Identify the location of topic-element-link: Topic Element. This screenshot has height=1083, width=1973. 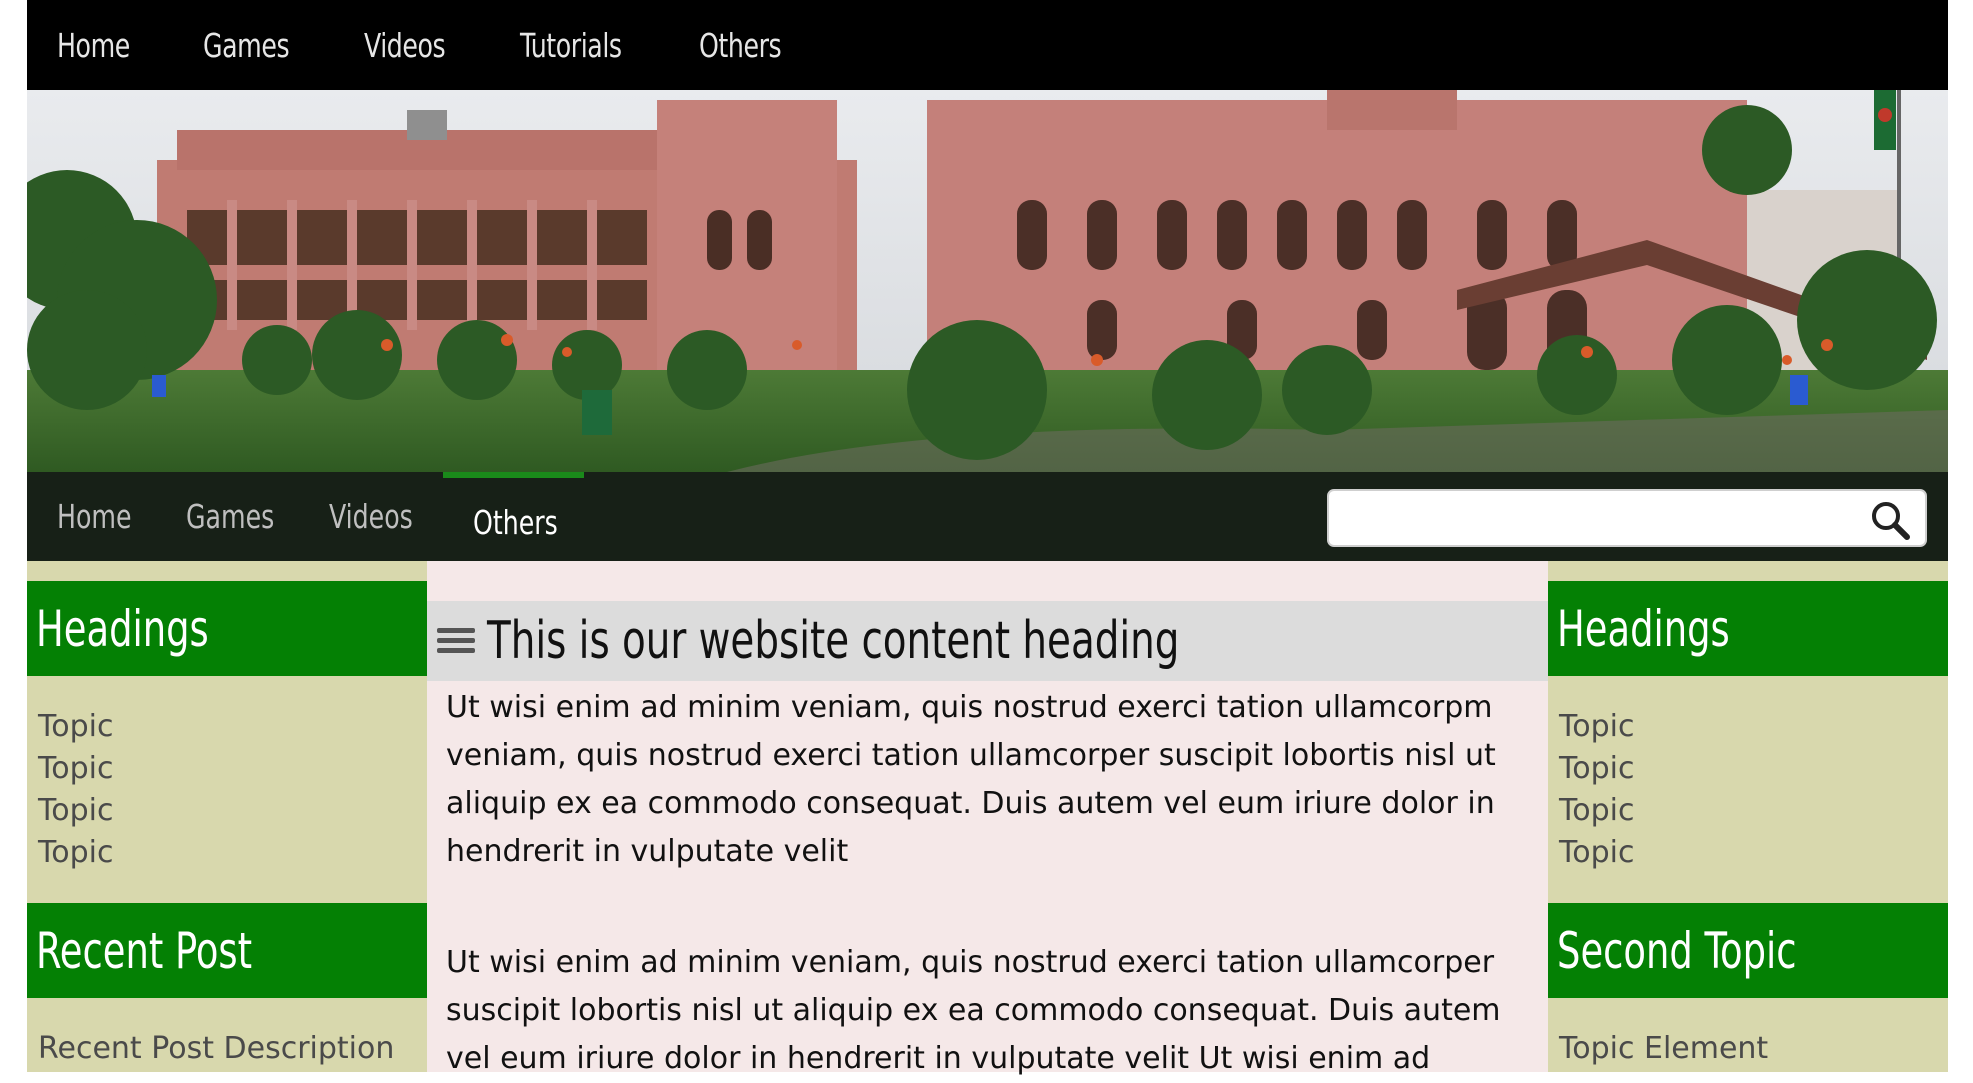
(1663, 1049).